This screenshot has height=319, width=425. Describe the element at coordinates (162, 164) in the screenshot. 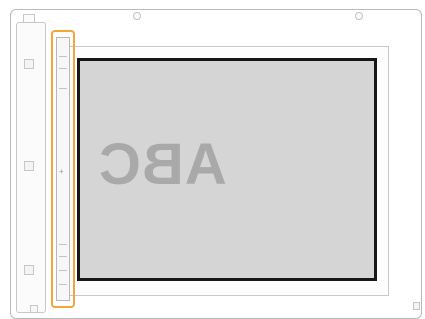

I see `document-mirrored-text: ABC` at that location.